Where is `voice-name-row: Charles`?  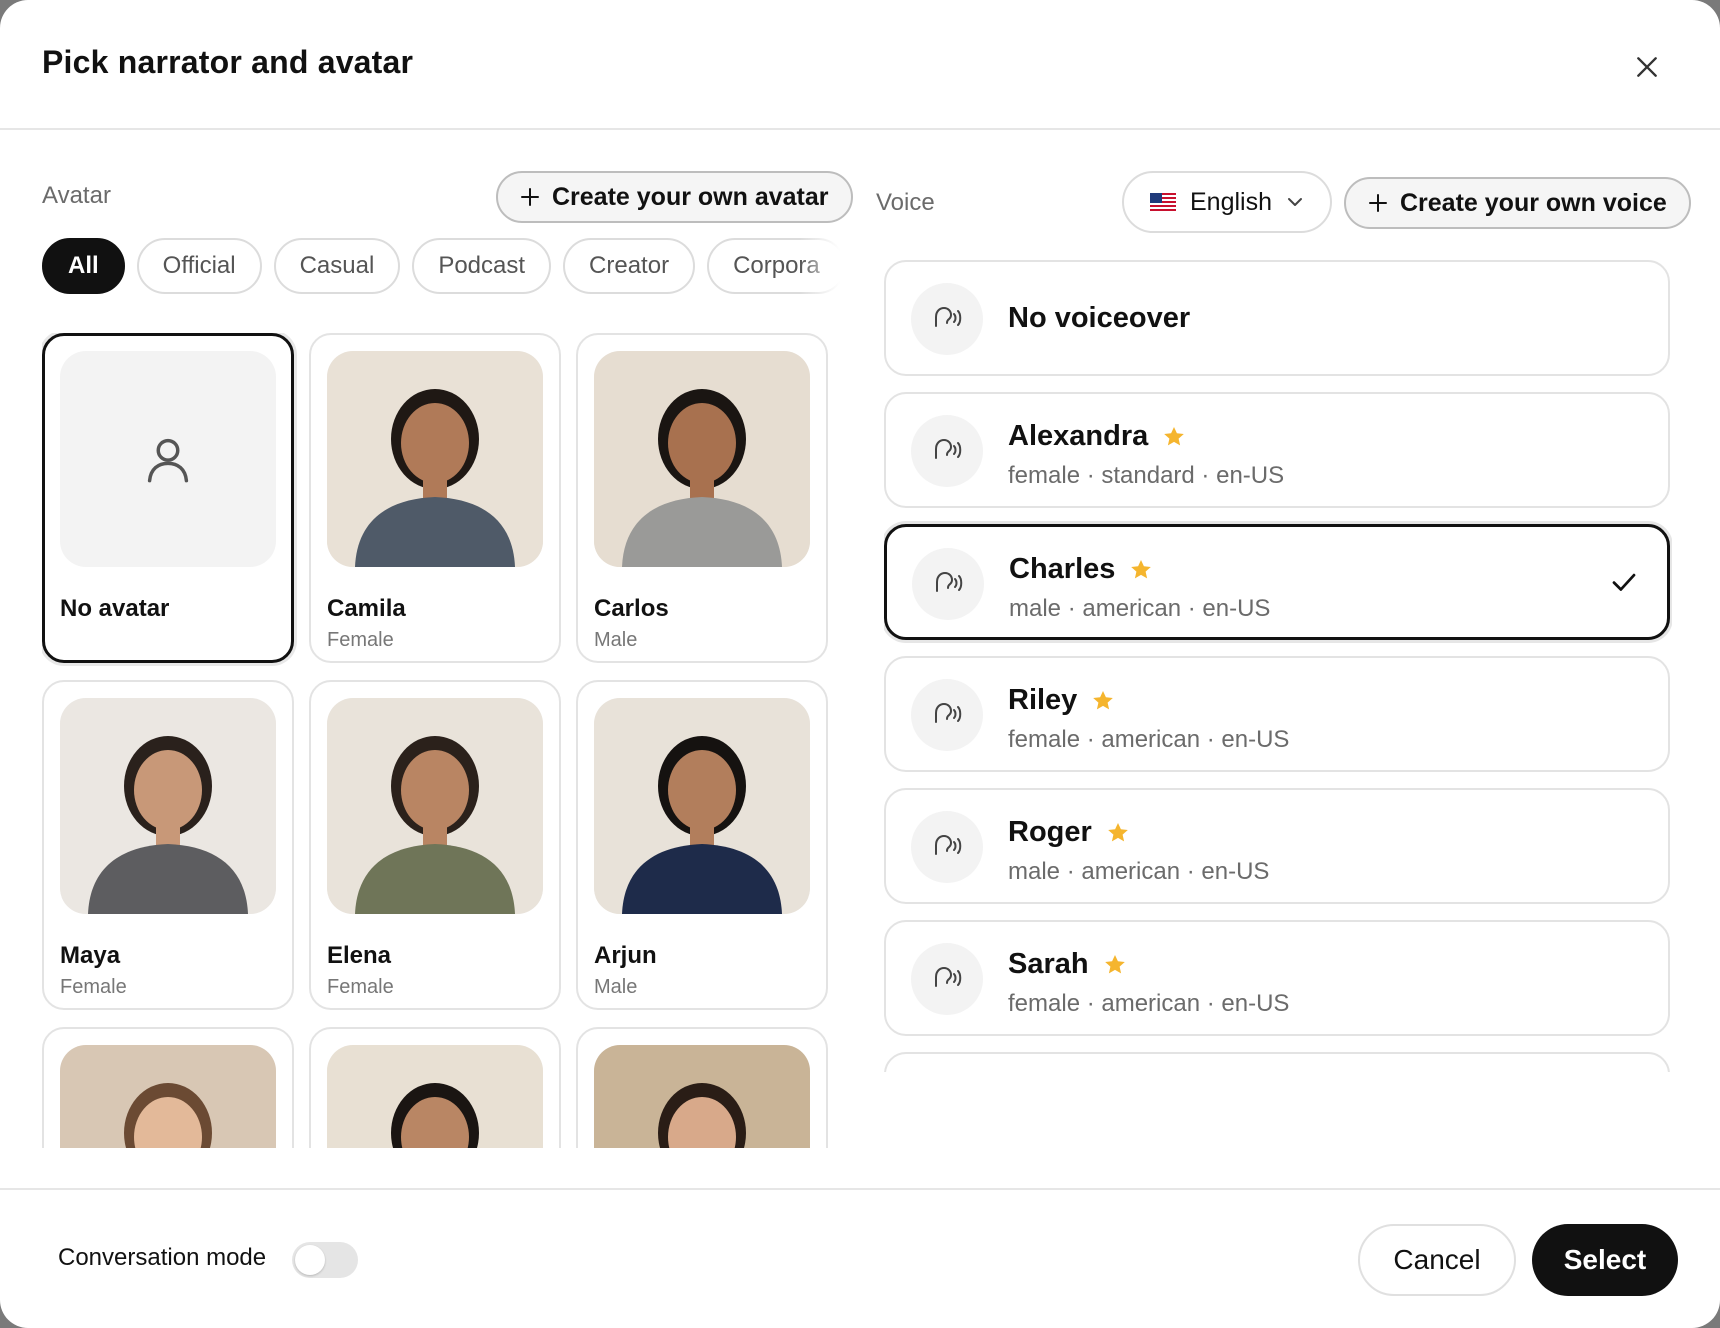 voice-name-row: Charles is located at coordinates (1081, 569).